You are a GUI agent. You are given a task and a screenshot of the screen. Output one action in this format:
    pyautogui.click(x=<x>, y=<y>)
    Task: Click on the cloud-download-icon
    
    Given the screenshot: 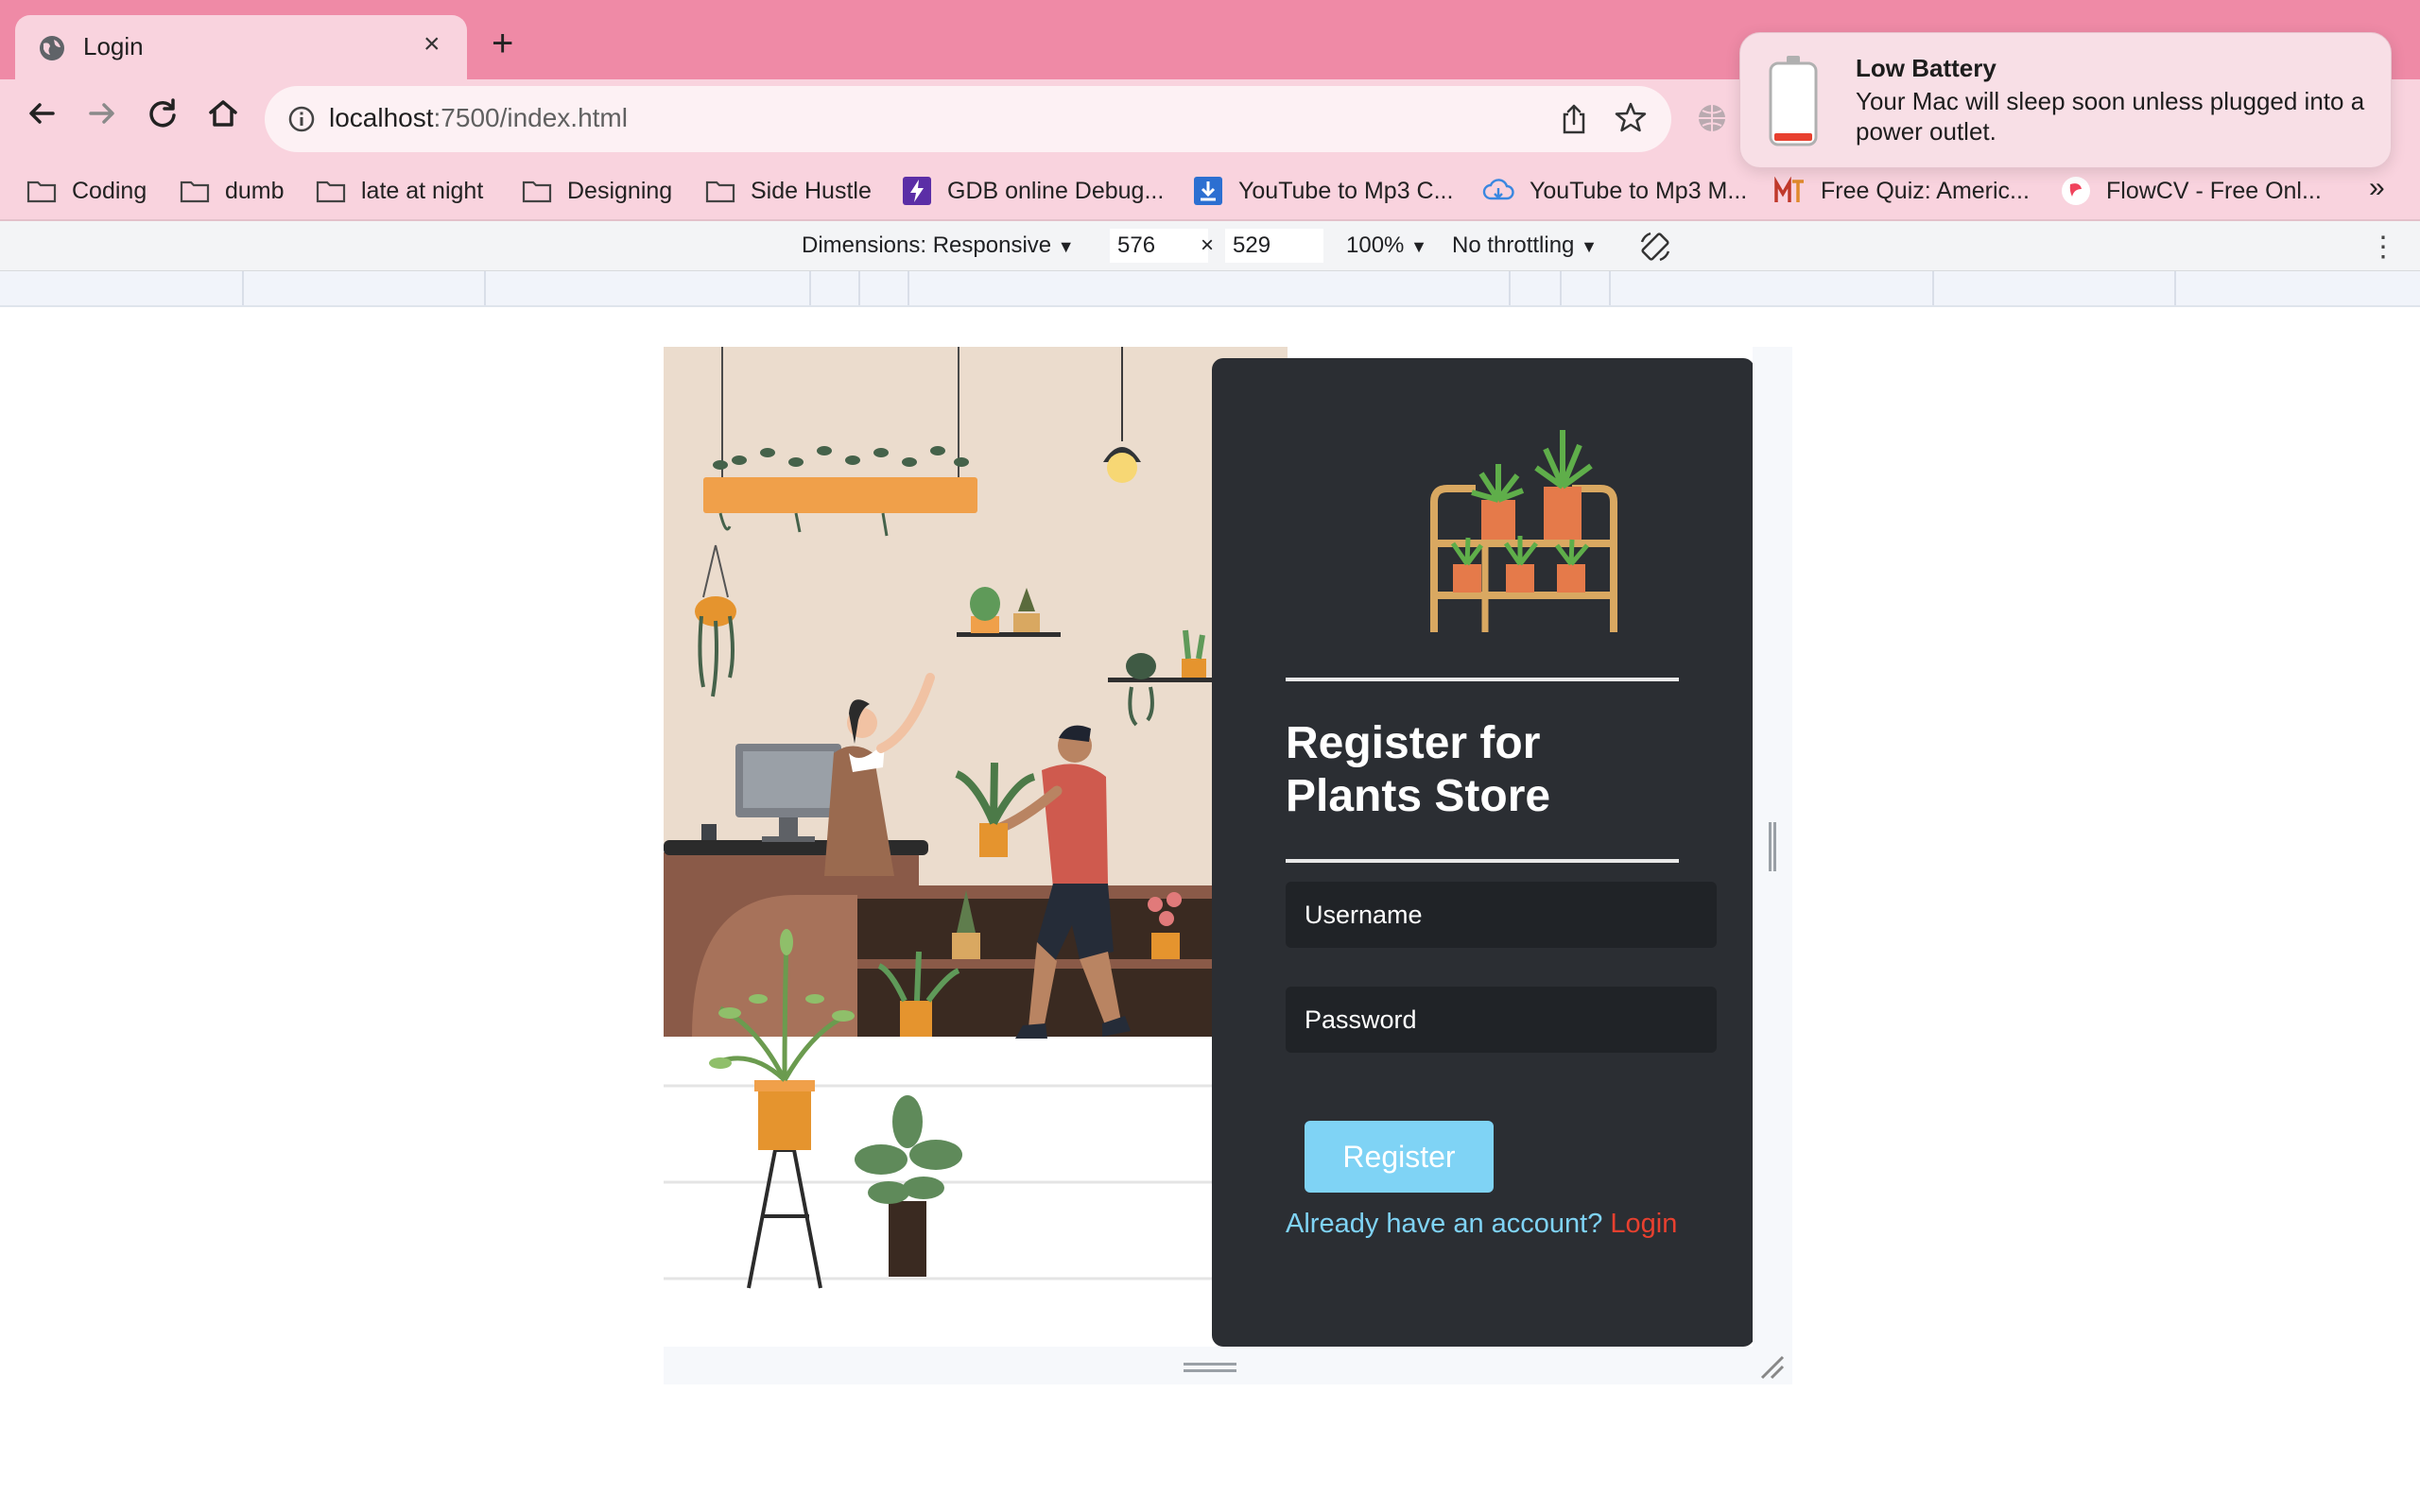 What is the action you would take?
    pyautogui.click(x=1498, y=189)
    